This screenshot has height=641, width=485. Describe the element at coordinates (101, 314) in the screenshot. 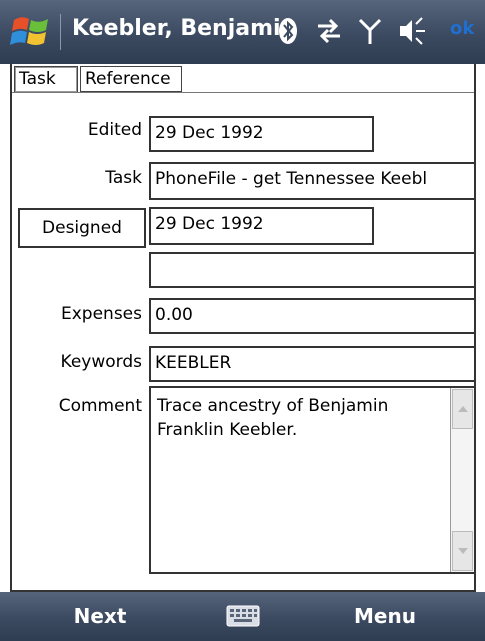

I see `expenses-label: Expenses` at that location.